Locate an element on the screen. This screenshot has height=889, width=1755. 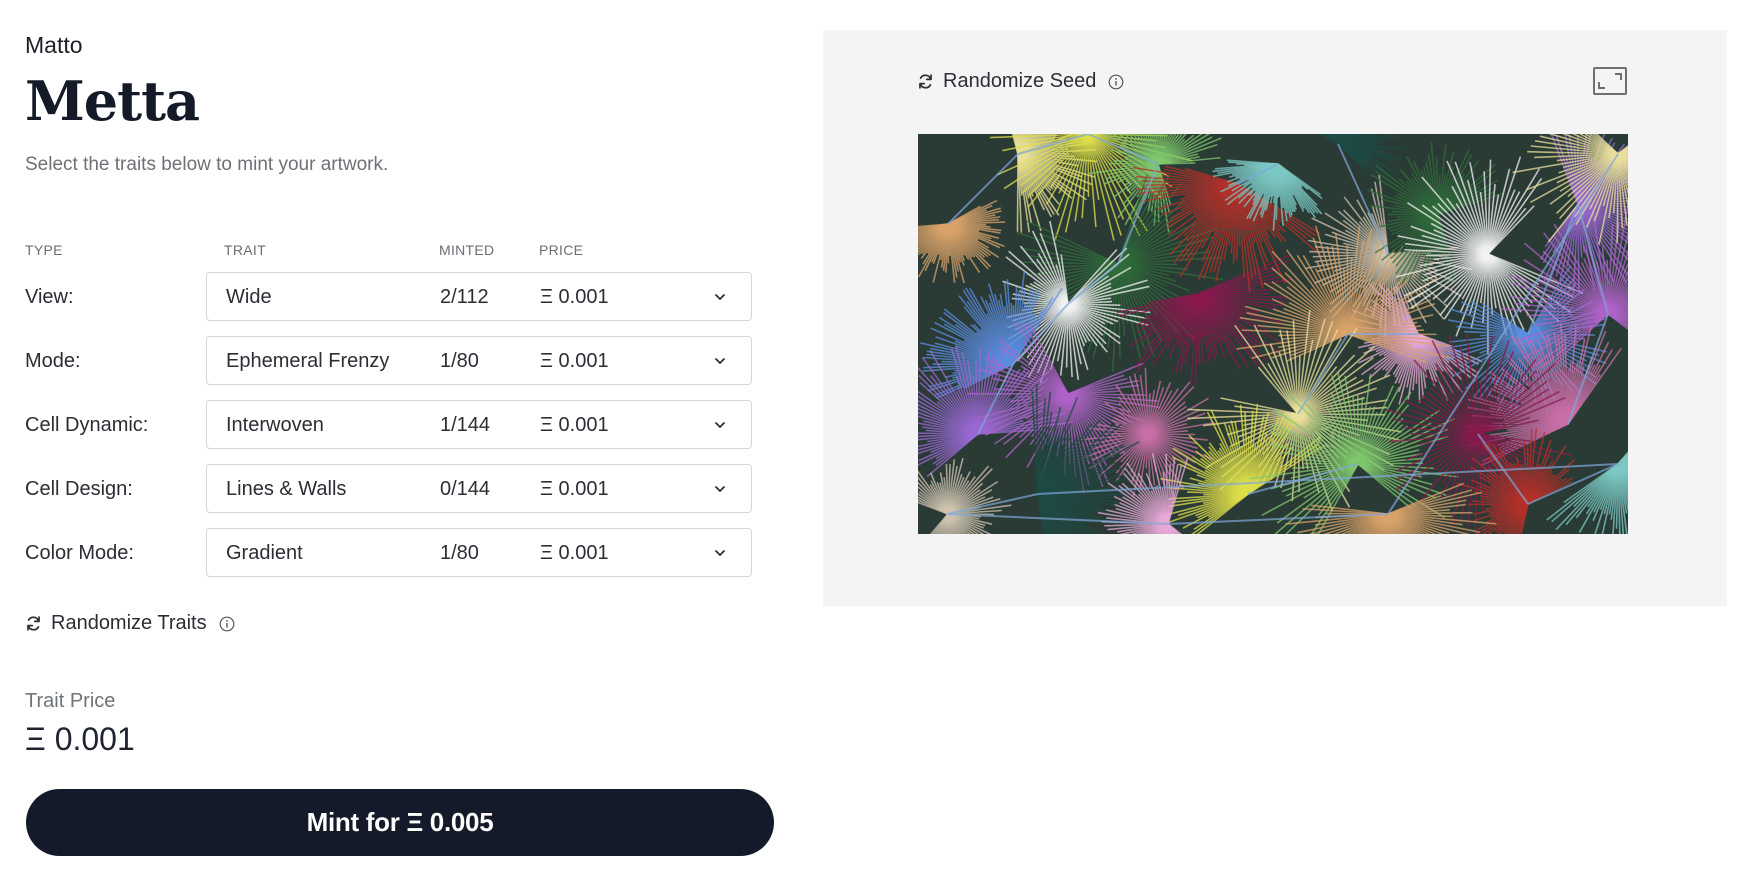
mint-button: Mint for Ξ 0.005 is located at coordinates (400, 822).